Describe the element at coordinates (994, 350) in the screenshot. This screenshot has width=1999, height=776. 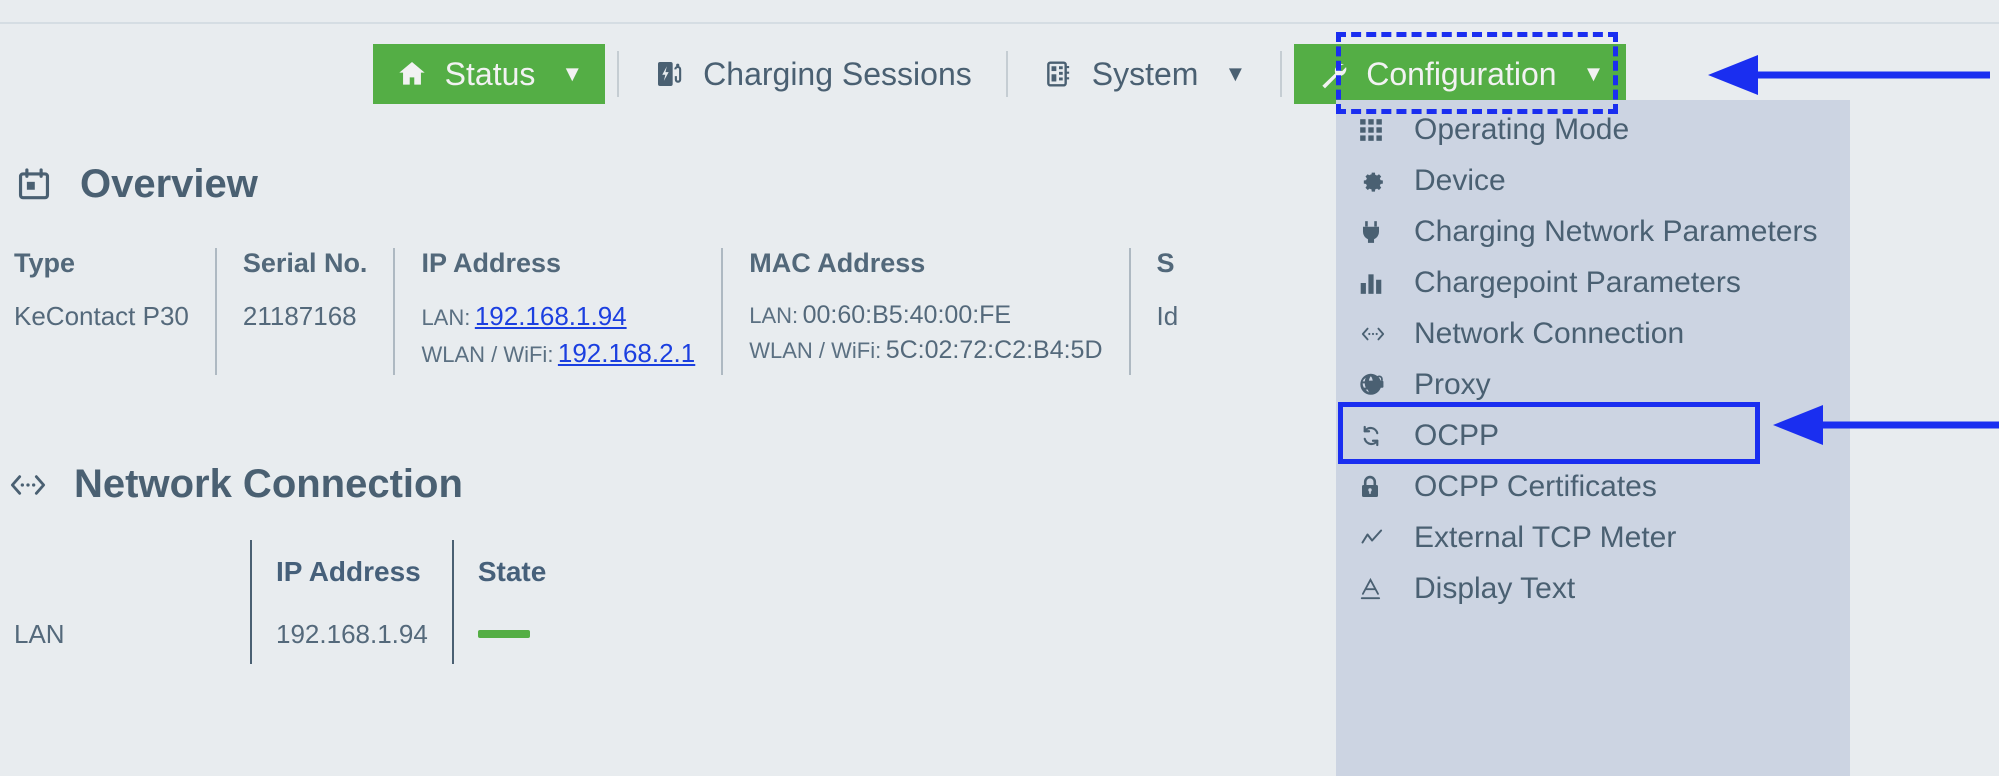
I see `mac-wlan-value: 5C:02:72:C2:B4:5D` at that location.